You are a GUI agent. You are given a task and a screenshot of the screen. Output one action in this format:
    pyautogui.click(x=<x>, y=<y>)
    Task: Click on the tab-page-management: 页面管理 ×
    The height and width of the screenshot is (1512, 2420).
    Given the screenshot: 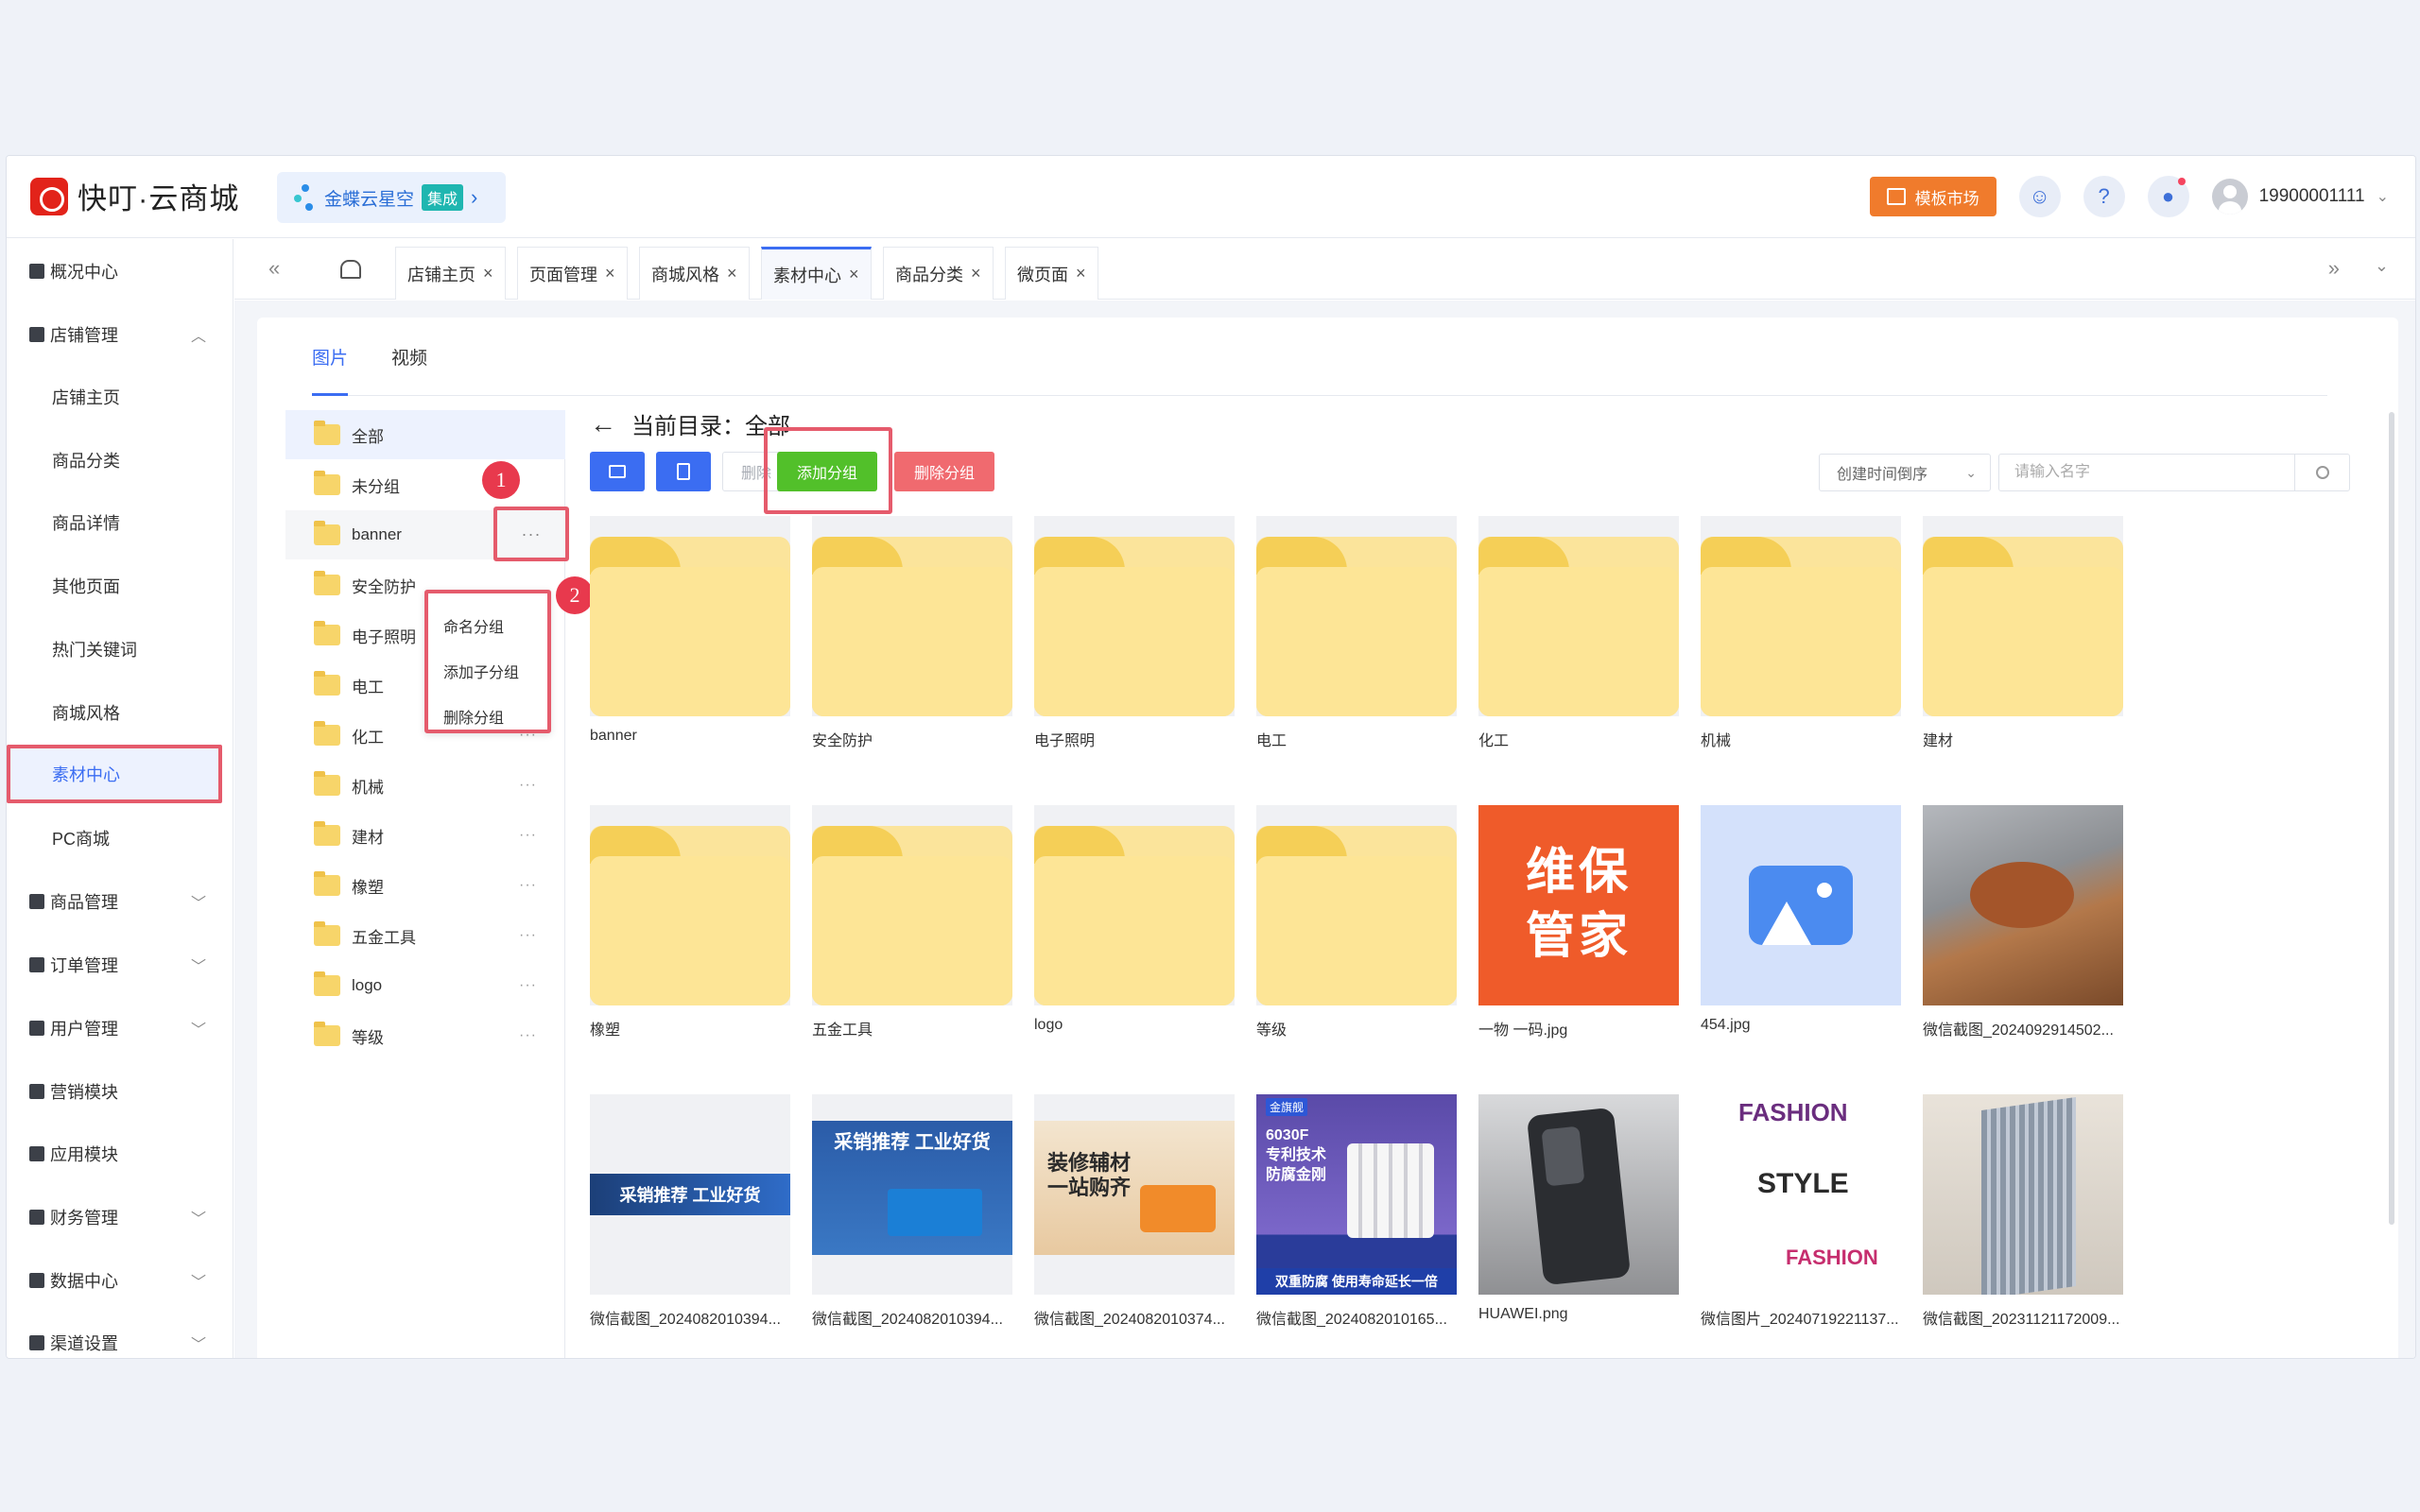 What is the action you would take?
    pyautogui.click(x=572, y=273)
    